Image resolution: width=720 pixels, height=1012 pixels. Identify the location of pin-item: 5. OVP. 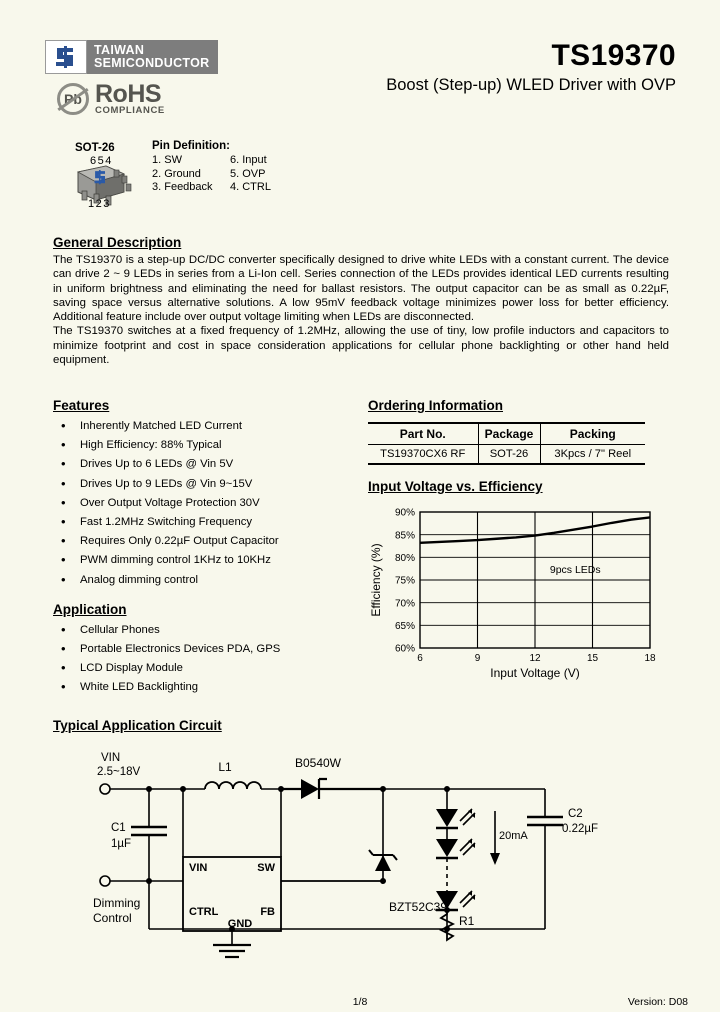
(248, 173).